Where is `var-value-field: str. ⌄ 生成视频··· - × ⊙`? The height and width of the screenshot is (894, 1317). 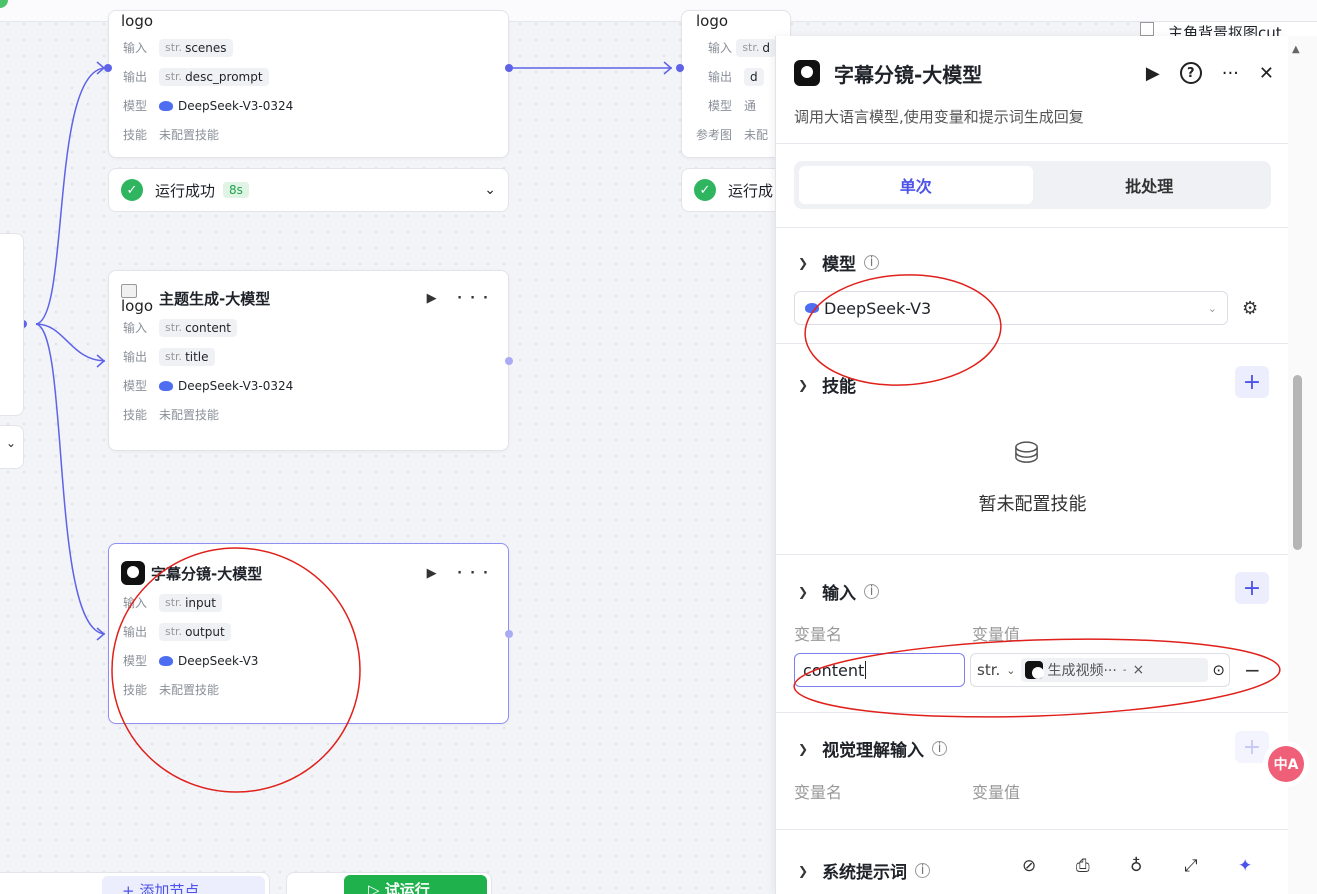 var-value-field: str. ⌄ 生成视频··· - × ⊙ is located at coordinates (1100, 670).